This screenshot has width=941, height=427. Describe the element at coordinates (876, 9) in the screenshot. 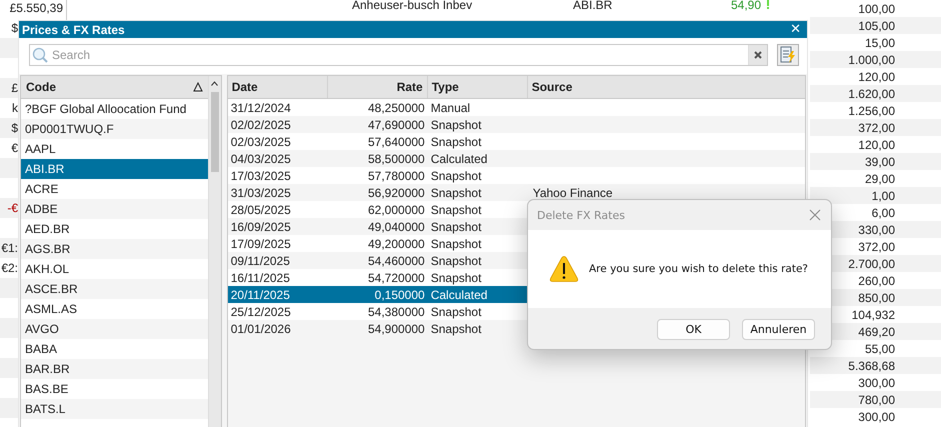

I see `table-cell: 100,00` at that location.